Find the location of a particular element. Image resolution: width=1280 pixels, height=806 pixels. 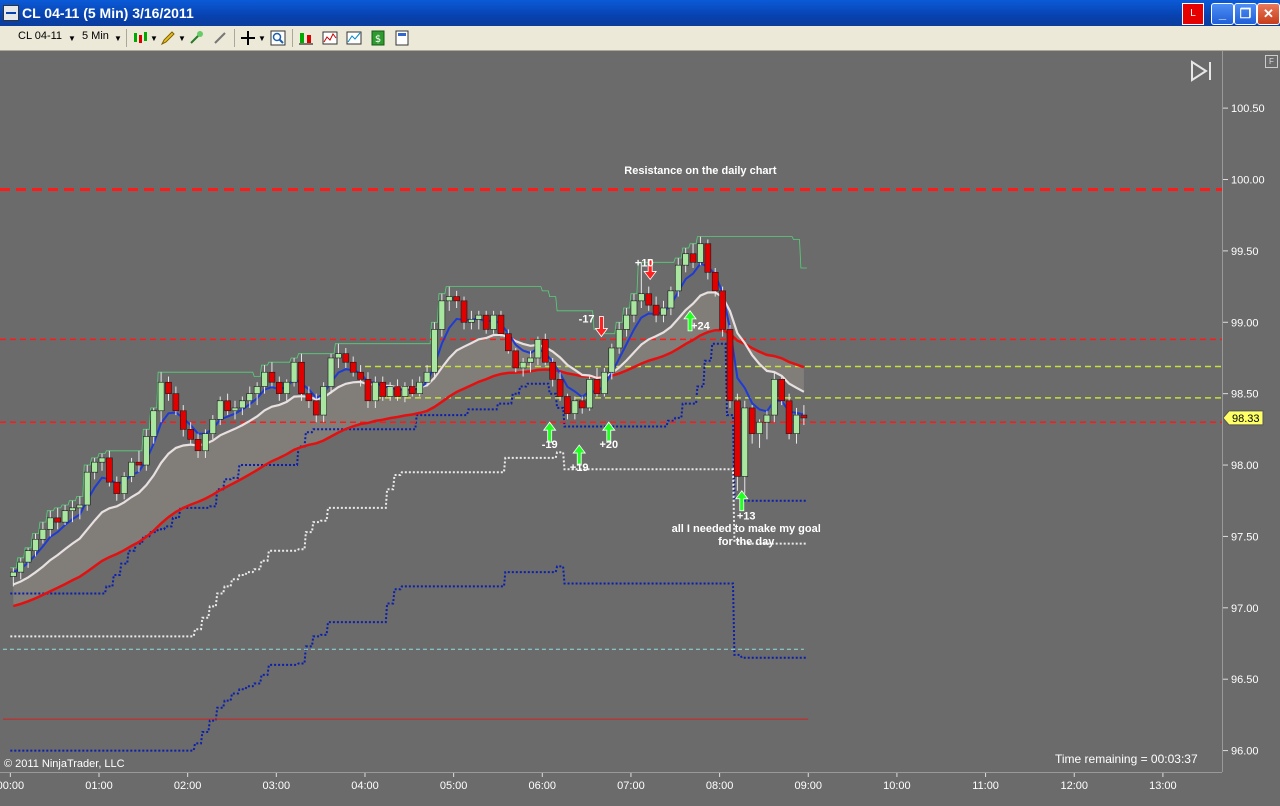

app-icon is located at coordinates (11, 13).